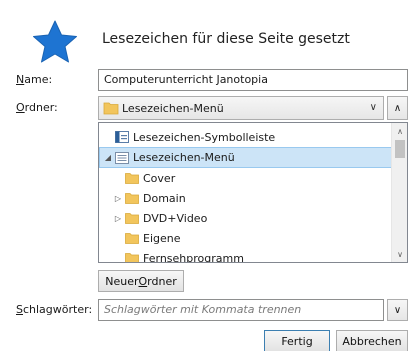 Image resolution: width=408 pixels, height=351 pixels. Describe the element at coordinates (245, 218) in the screenshot. I see `tree-item-dvd-video: ▷ DVD+Video` at that location.